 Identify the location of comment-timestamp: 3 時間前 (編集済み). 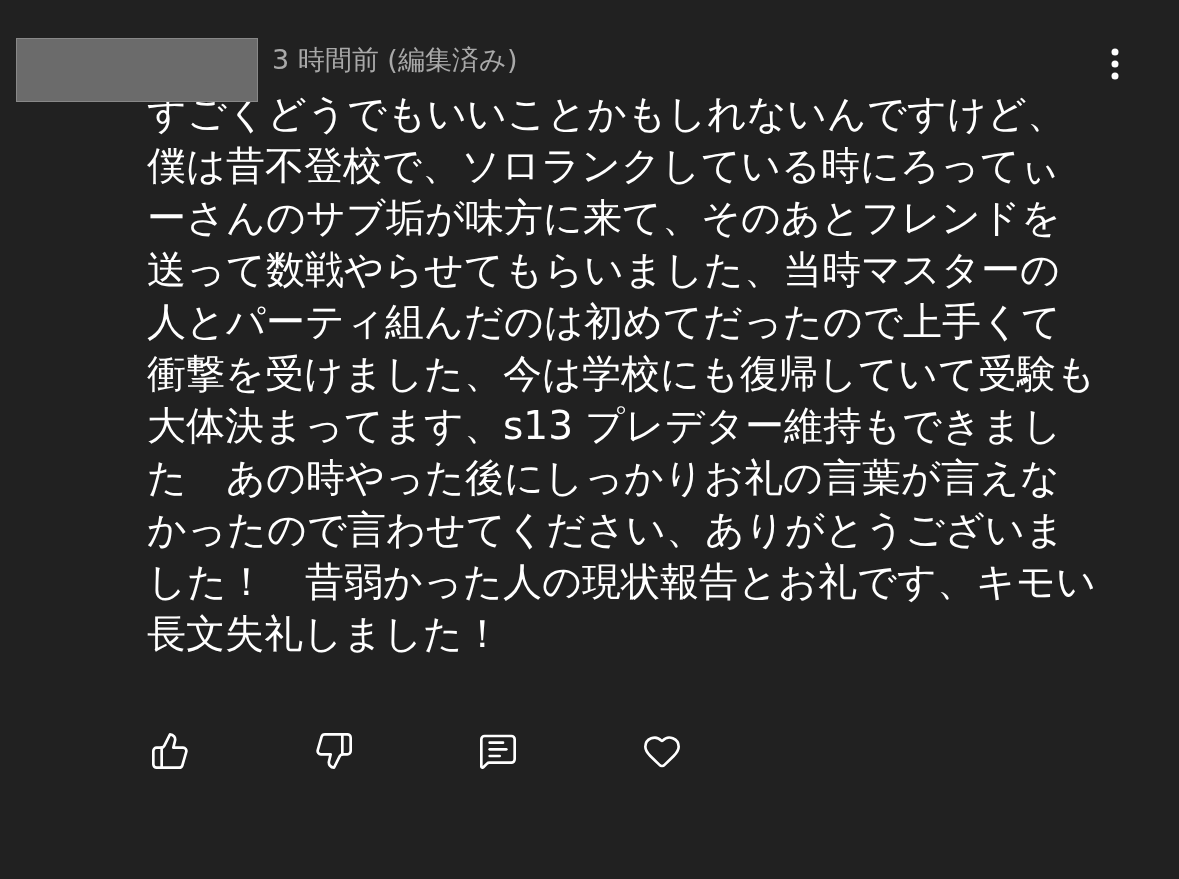
(395, 59).